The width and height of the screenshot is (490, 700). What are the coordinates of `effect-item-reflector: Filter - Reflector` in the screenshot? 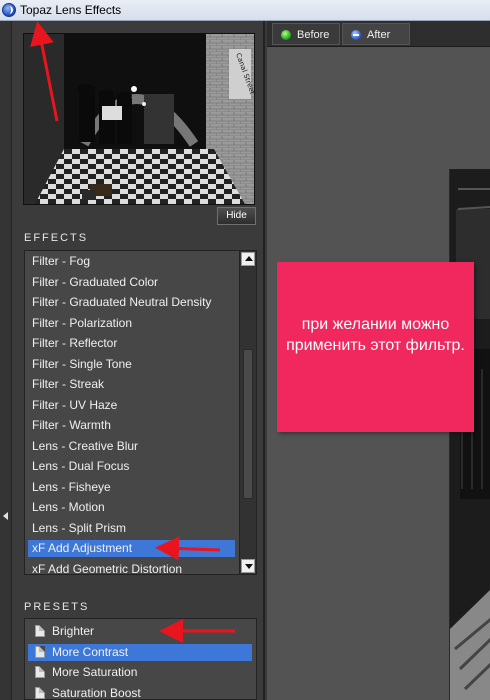 It's located at (72, 343).